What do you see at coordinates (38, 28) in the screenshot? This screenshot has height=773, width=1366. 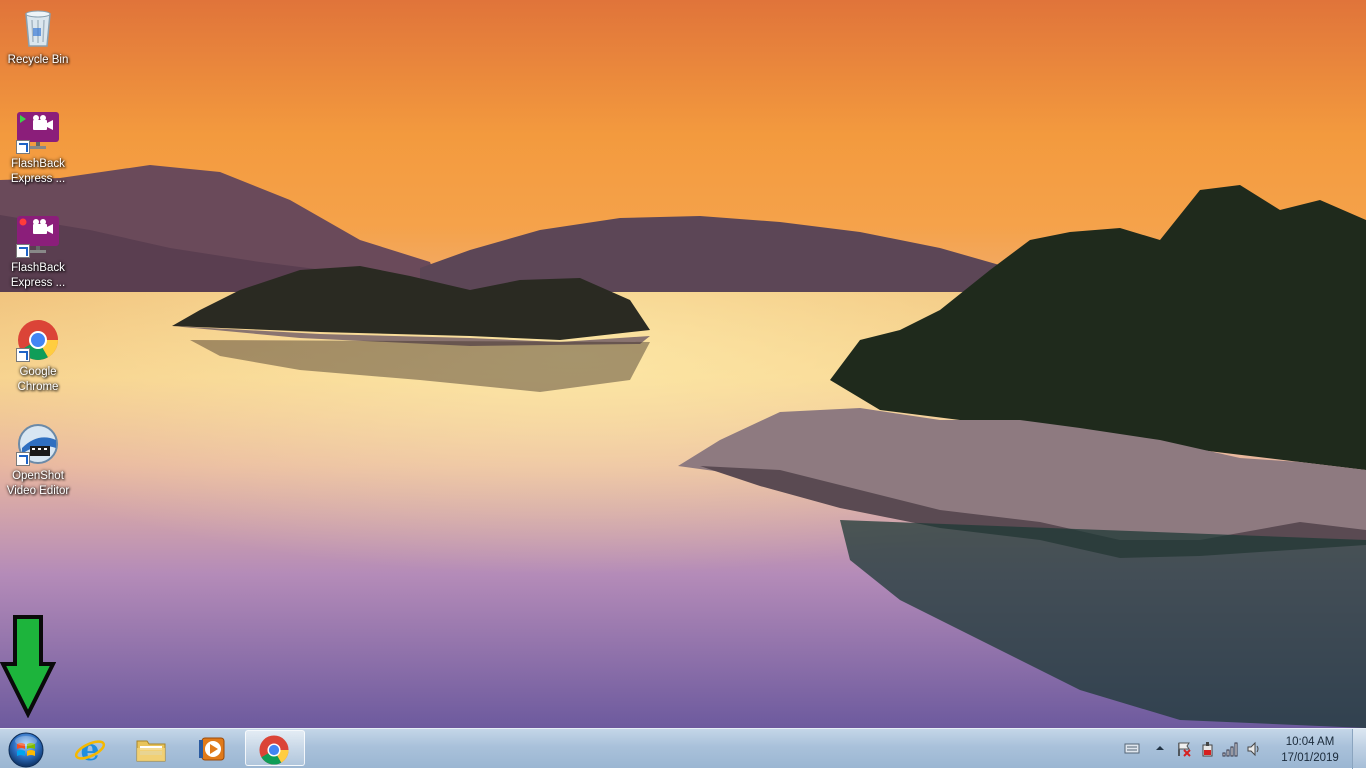 I see `recycle-bin-icon` at bounding box center [38, 28].